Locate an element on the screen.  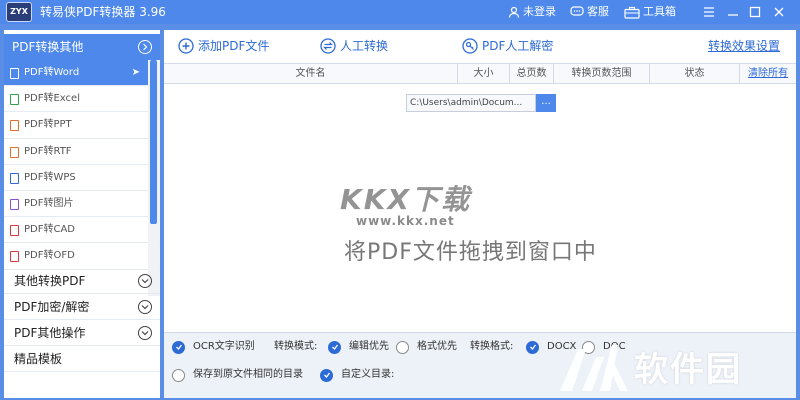
rtf-file-icon is located at coordinates (14, 152).